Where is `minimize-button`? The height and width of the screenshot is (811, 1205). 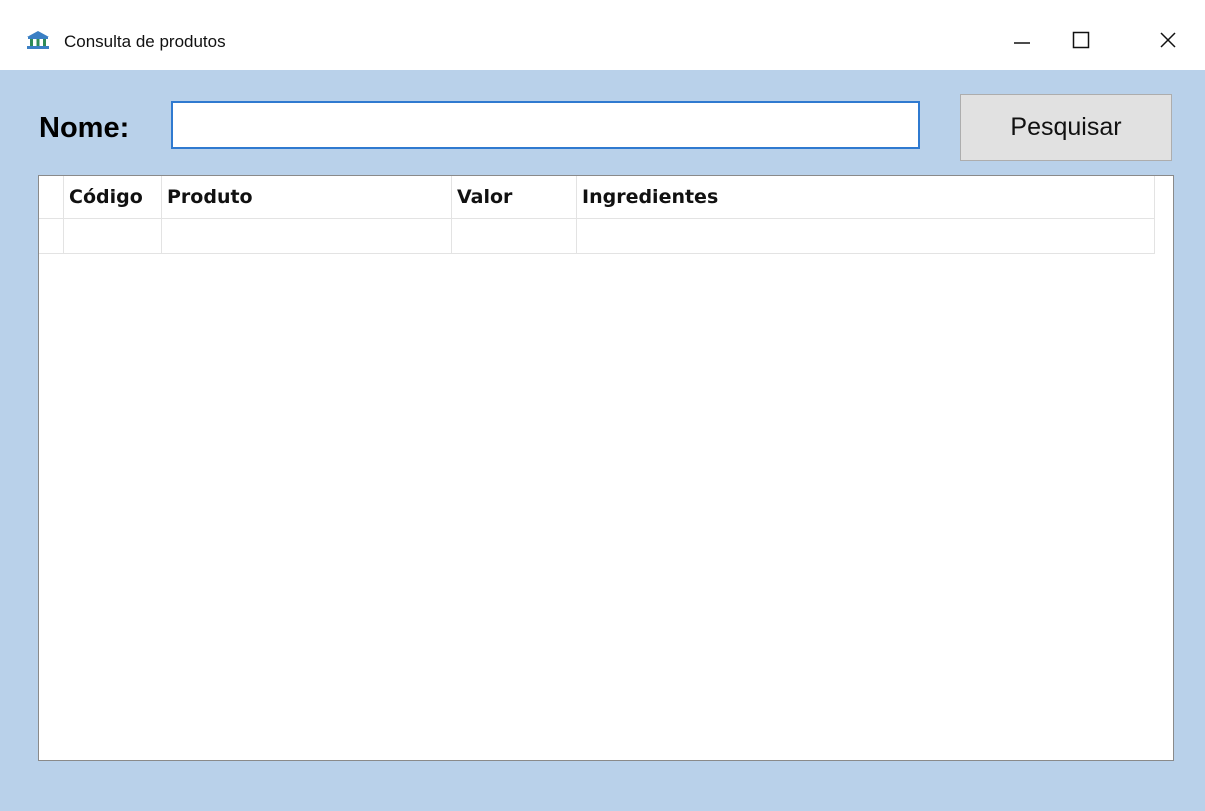 minimize-button is located at coordinates (1022, 42).